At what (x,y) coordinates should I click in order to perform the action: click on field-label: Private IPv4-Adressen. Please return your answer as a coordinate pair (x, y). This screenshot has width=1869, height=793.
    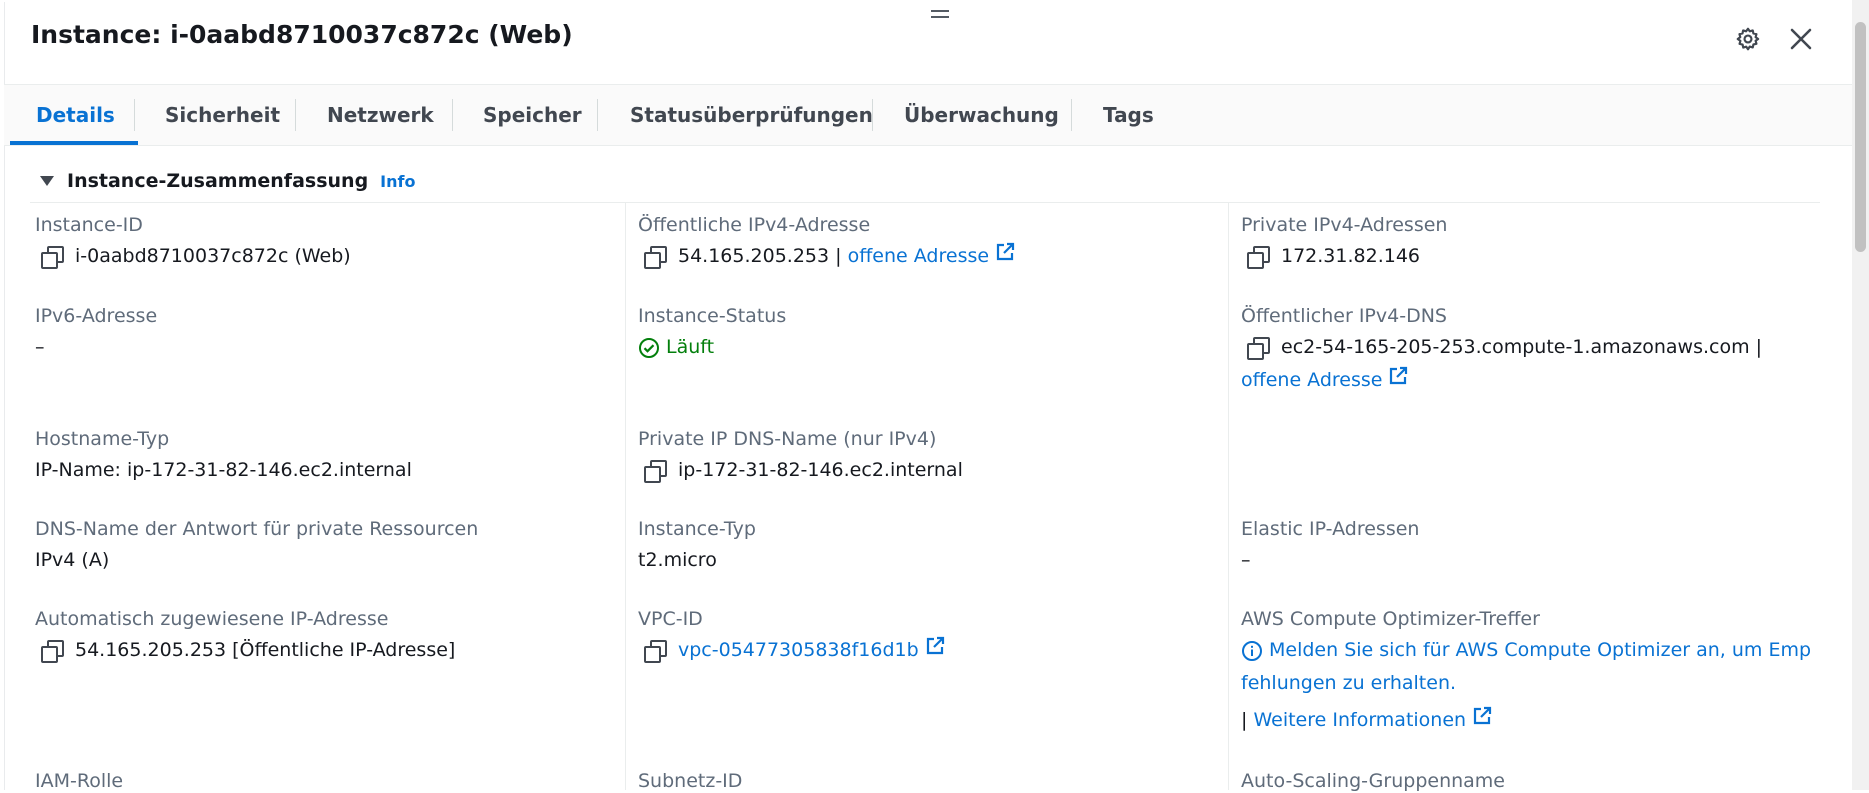
    Looking at the image, I should click on (1344, 225).